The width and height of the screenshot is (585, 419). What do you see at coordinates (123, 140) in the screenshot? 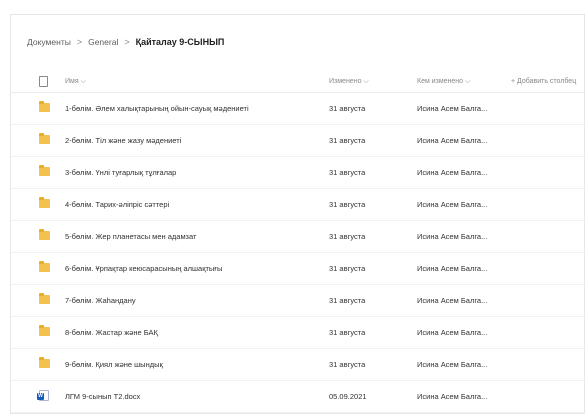
I see `item-name: 2-бөлім. Тіл және жазу мәдениеті` at bounding box center [123, 140].